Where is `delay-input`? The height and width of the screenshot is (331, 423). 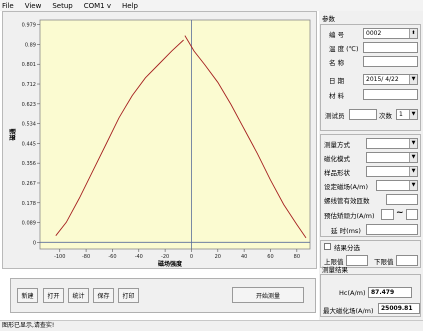 delay-input is located at coordinates (392, 229).